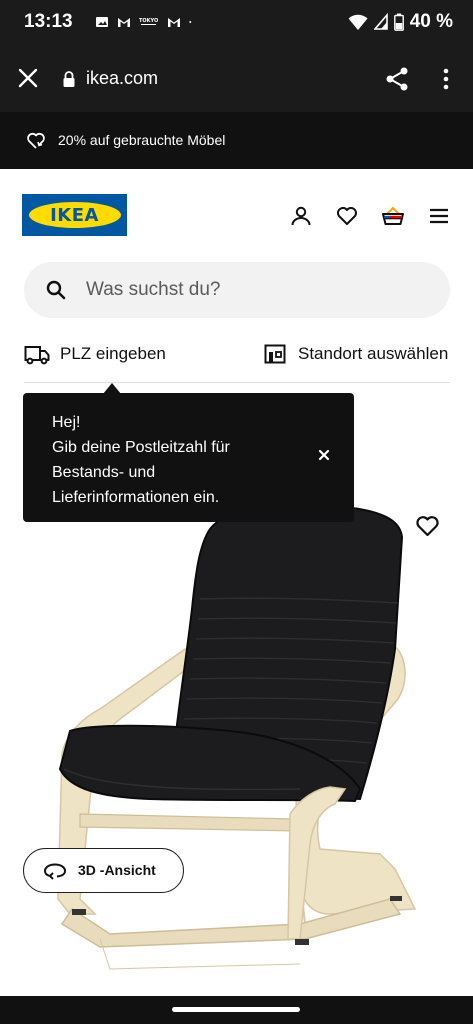 The width and height of the screenshot is (473, 1024). I want to click on tooltip-line: Hej!, so click(66, 422).